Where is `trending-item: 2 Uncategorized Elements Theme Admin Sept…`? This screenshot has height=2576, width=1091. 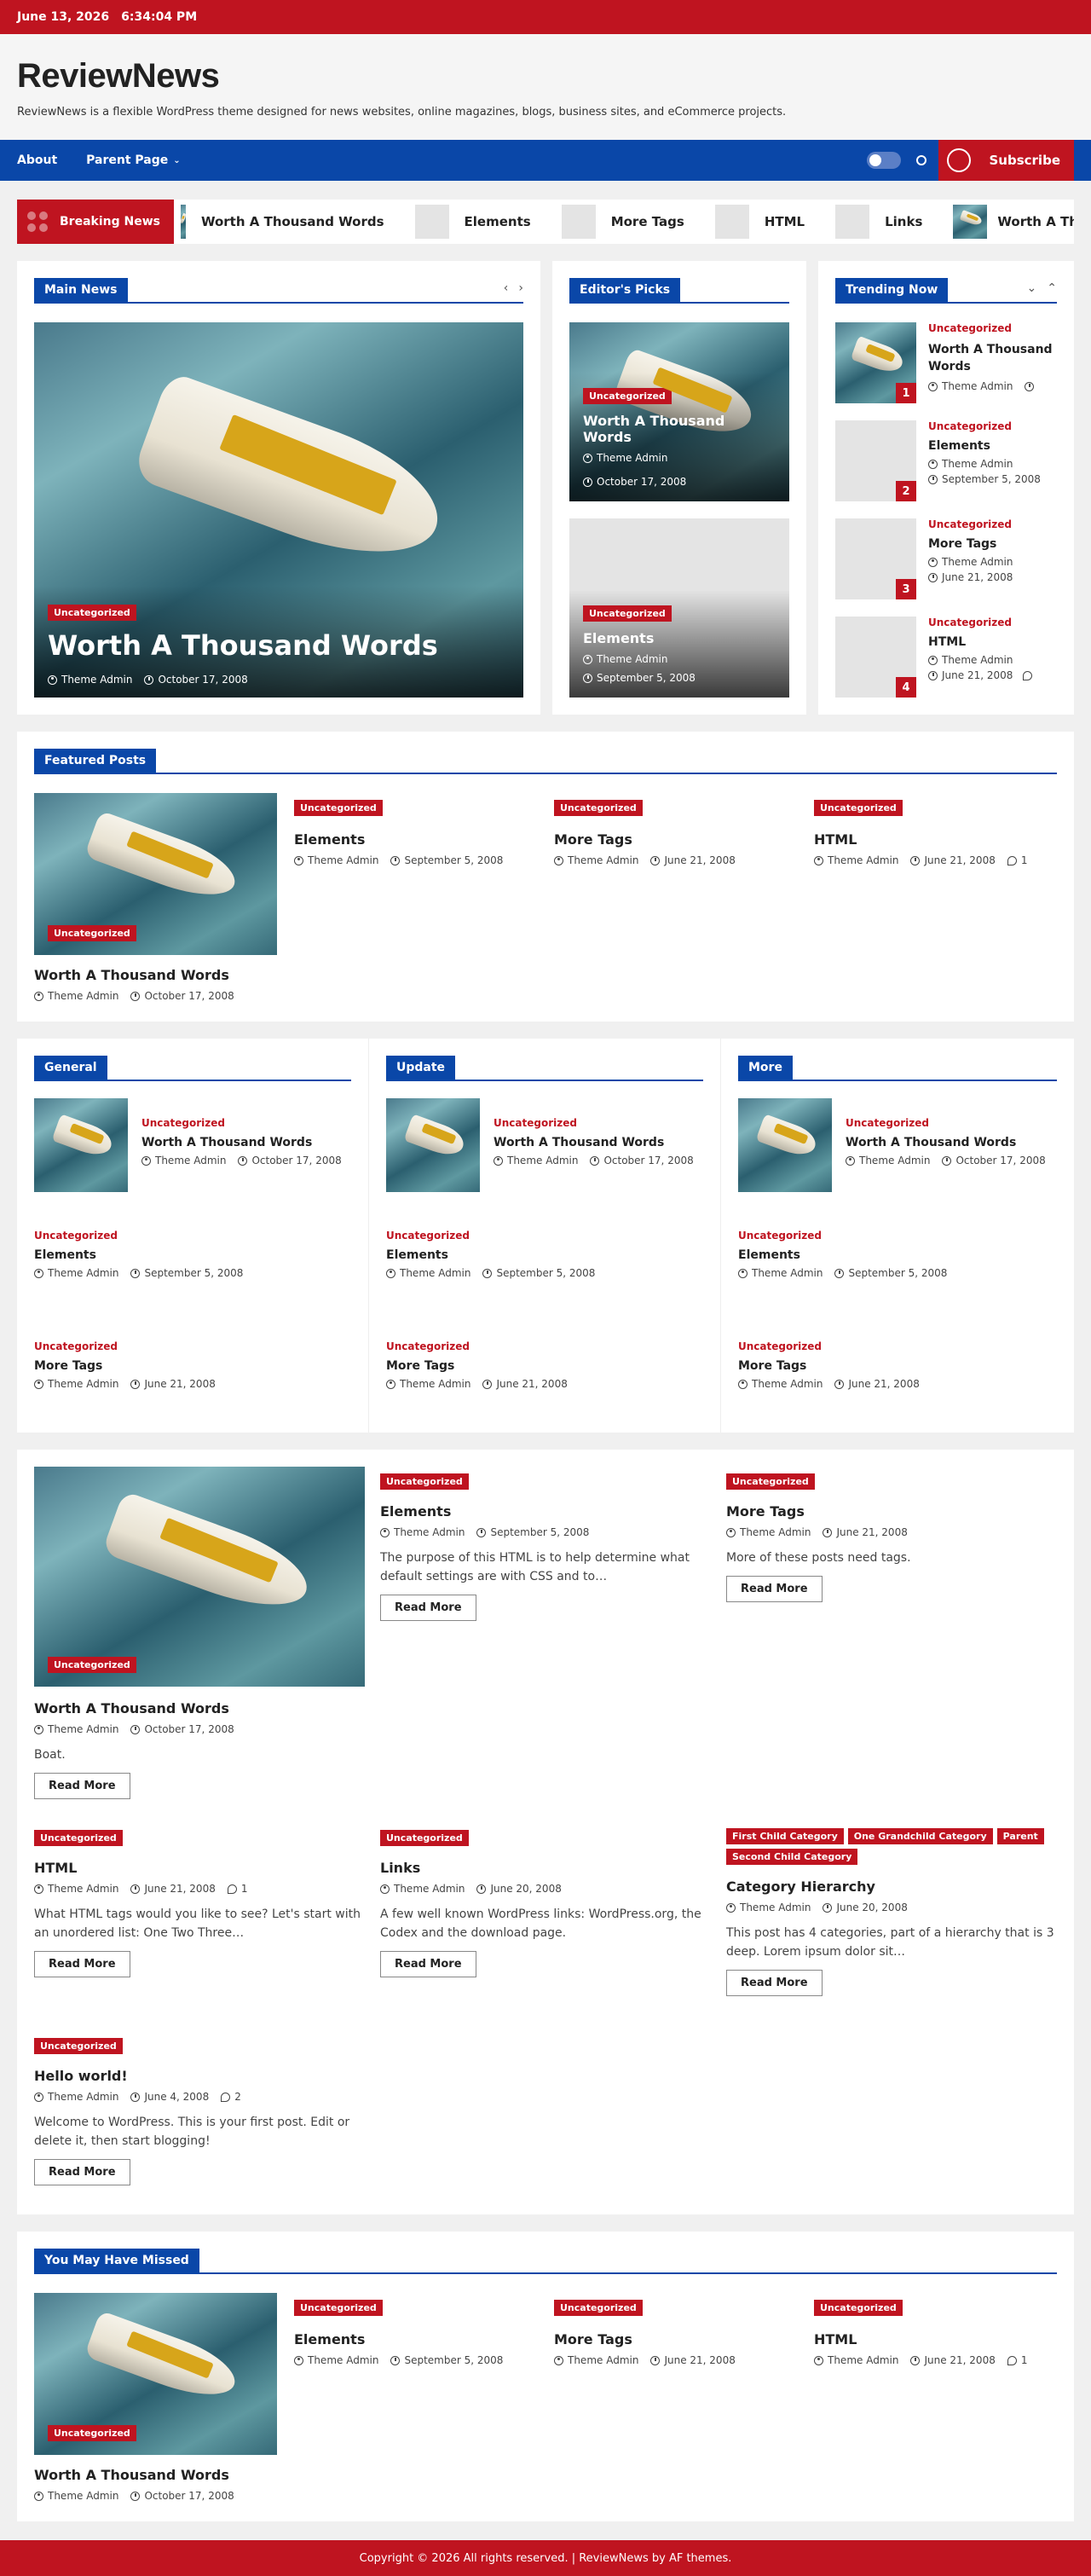
trending-item: 2 Uncategorized Elements Theme Admin Sept… is located at coordinates (946, 461).